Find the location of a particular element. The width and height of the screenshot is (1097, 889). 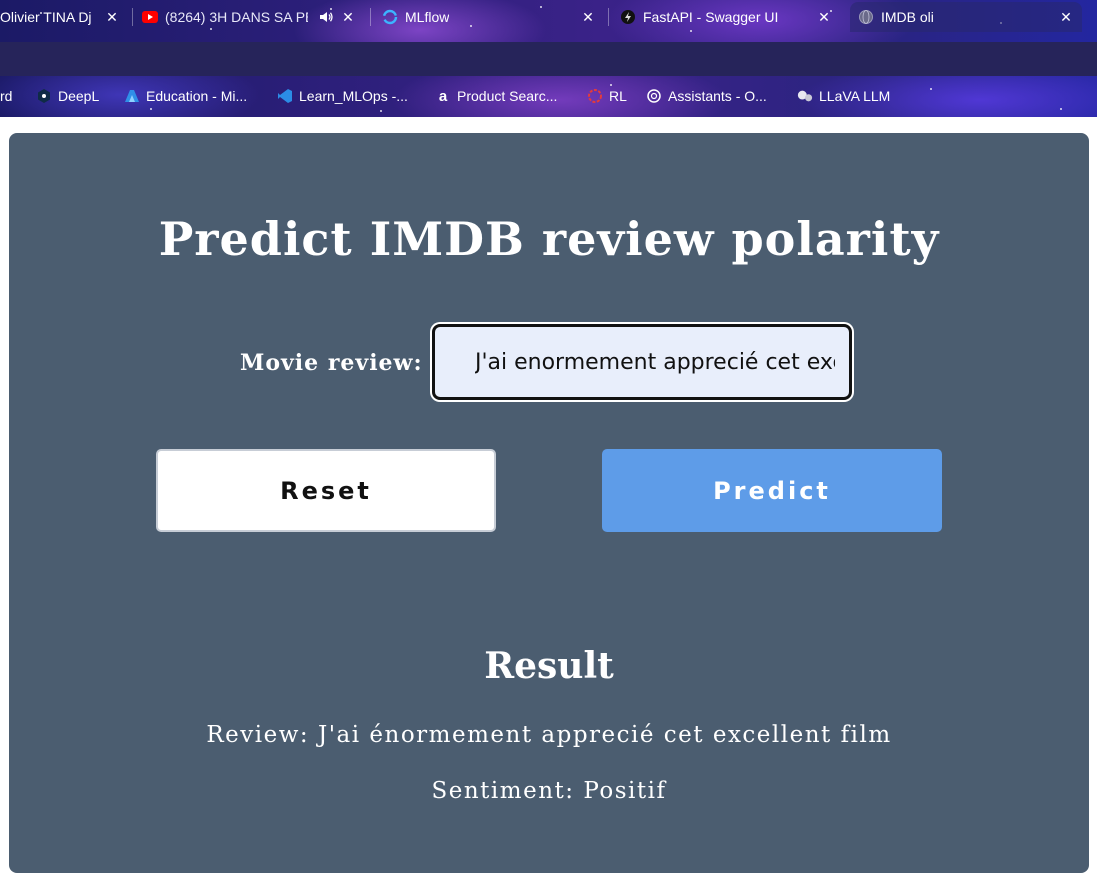

llava-icon is located at coordinates (805, 96).